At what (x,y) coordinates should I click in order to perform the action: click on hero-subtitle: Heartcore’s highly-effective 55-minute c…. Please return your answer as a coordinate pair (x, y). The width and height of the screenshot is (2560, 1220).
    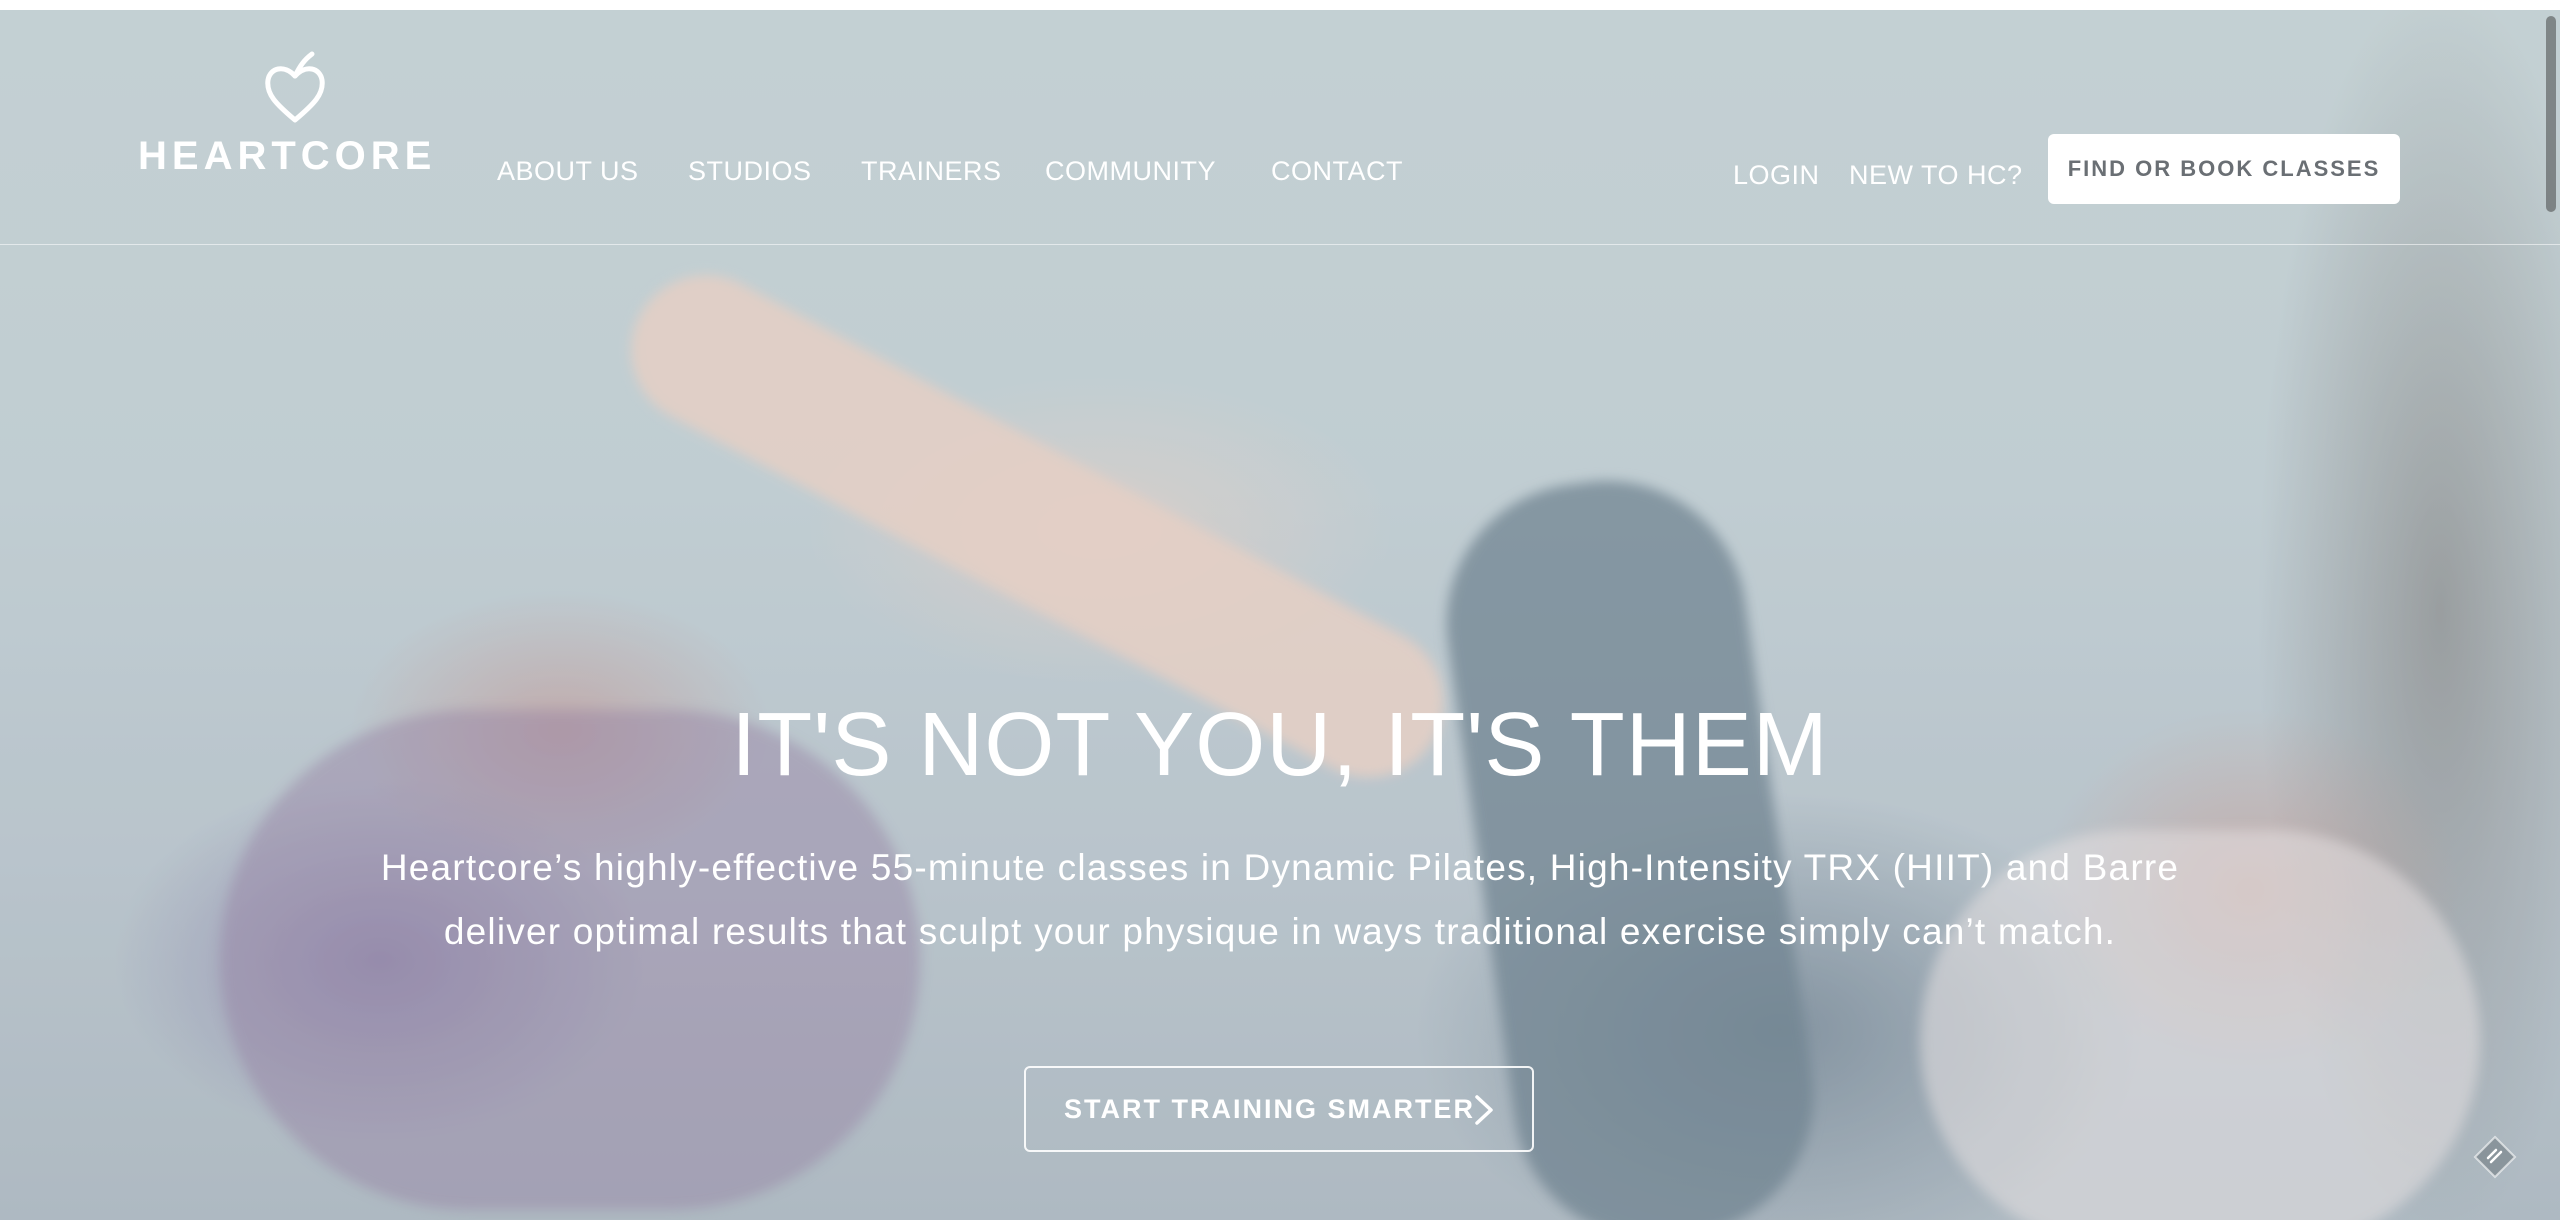
    Looking at the image, I should click on (1280, 900).